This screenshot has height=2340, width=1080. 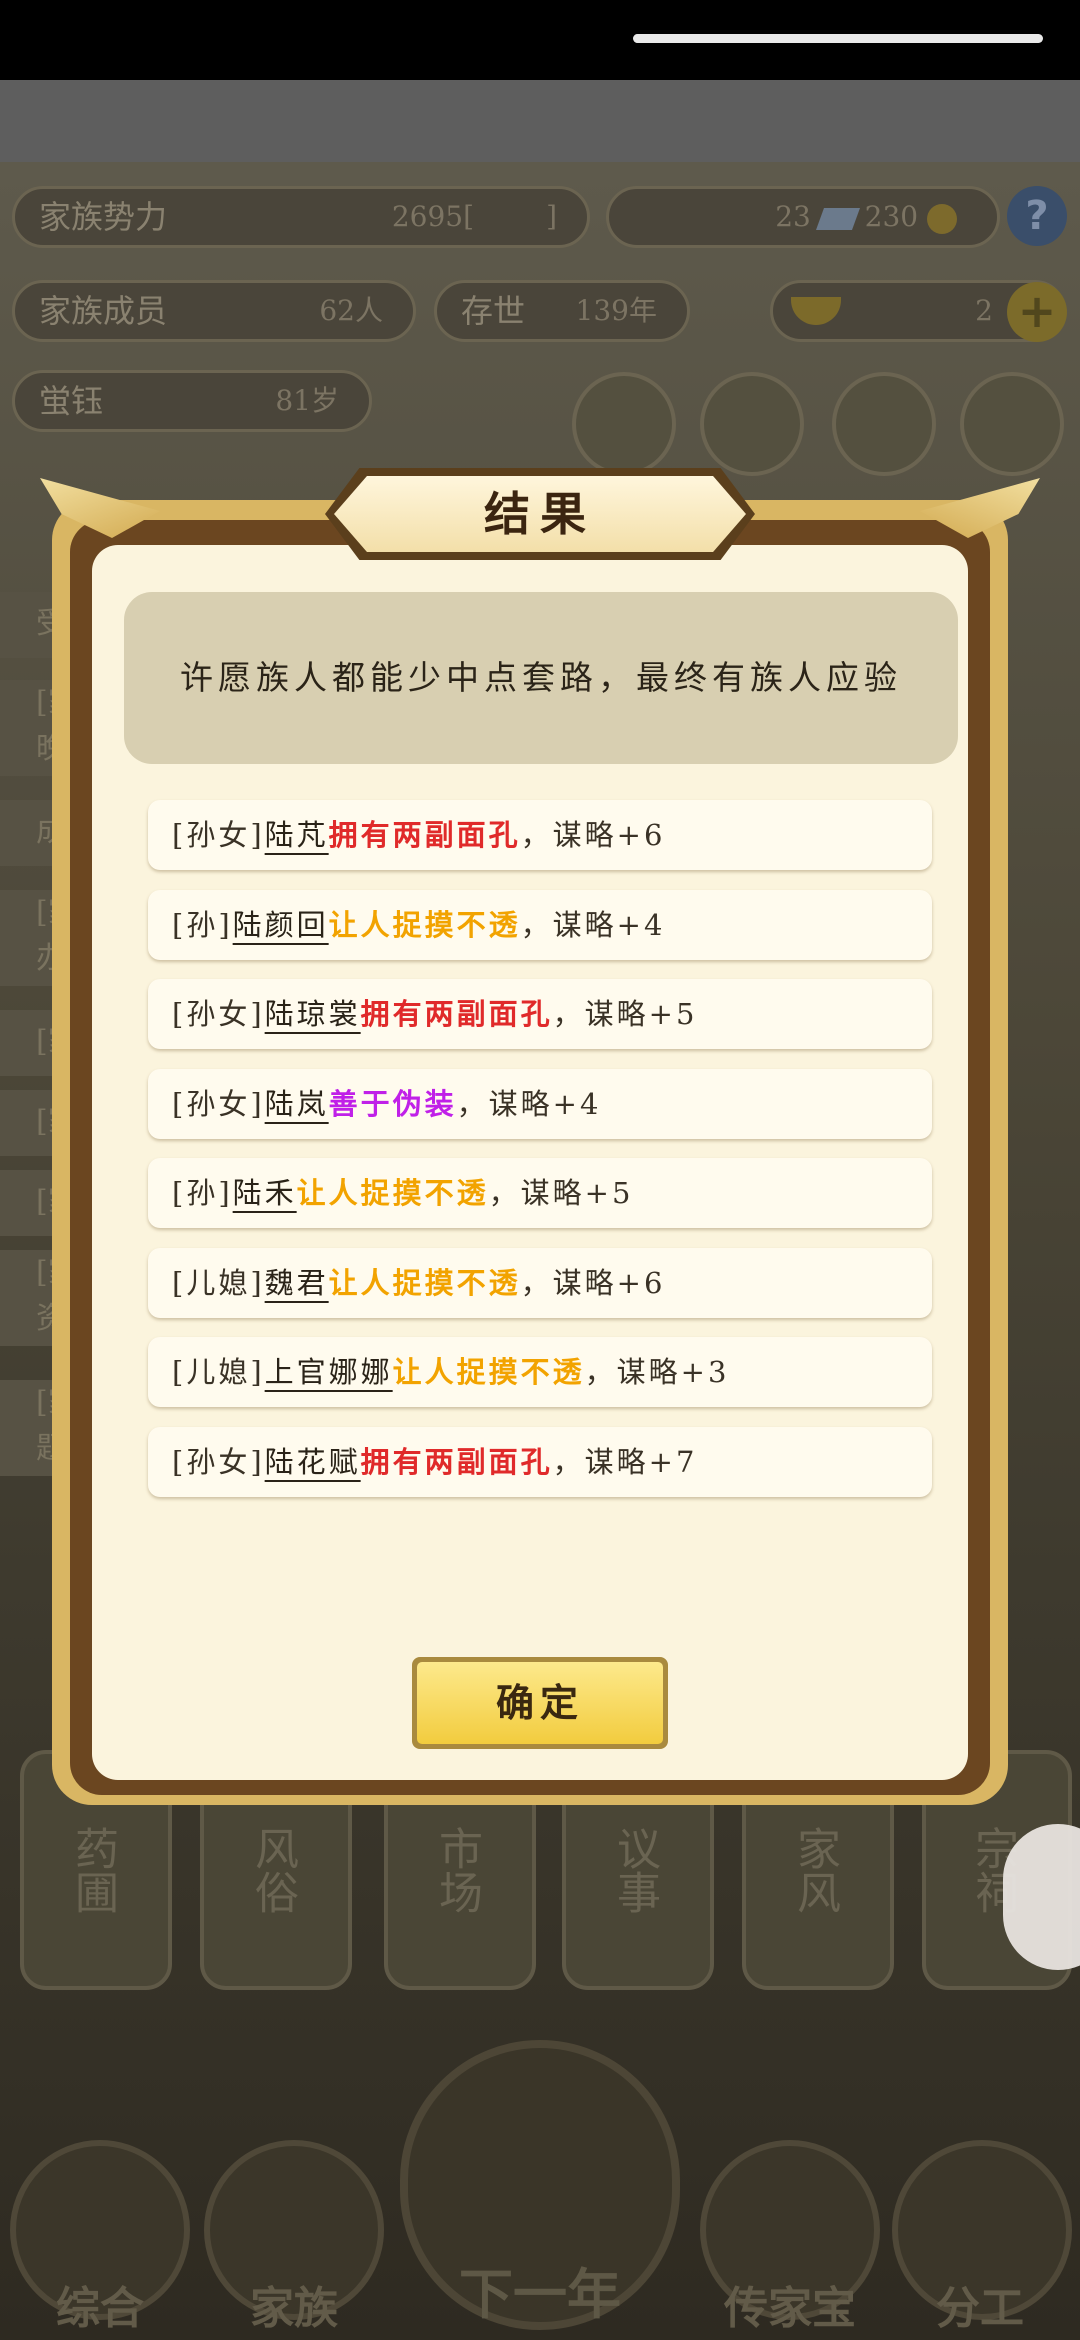 I want to click on result-row: [孙女]陆芃拥有两副面孔，谋略+6, so click(x=540, y=835).